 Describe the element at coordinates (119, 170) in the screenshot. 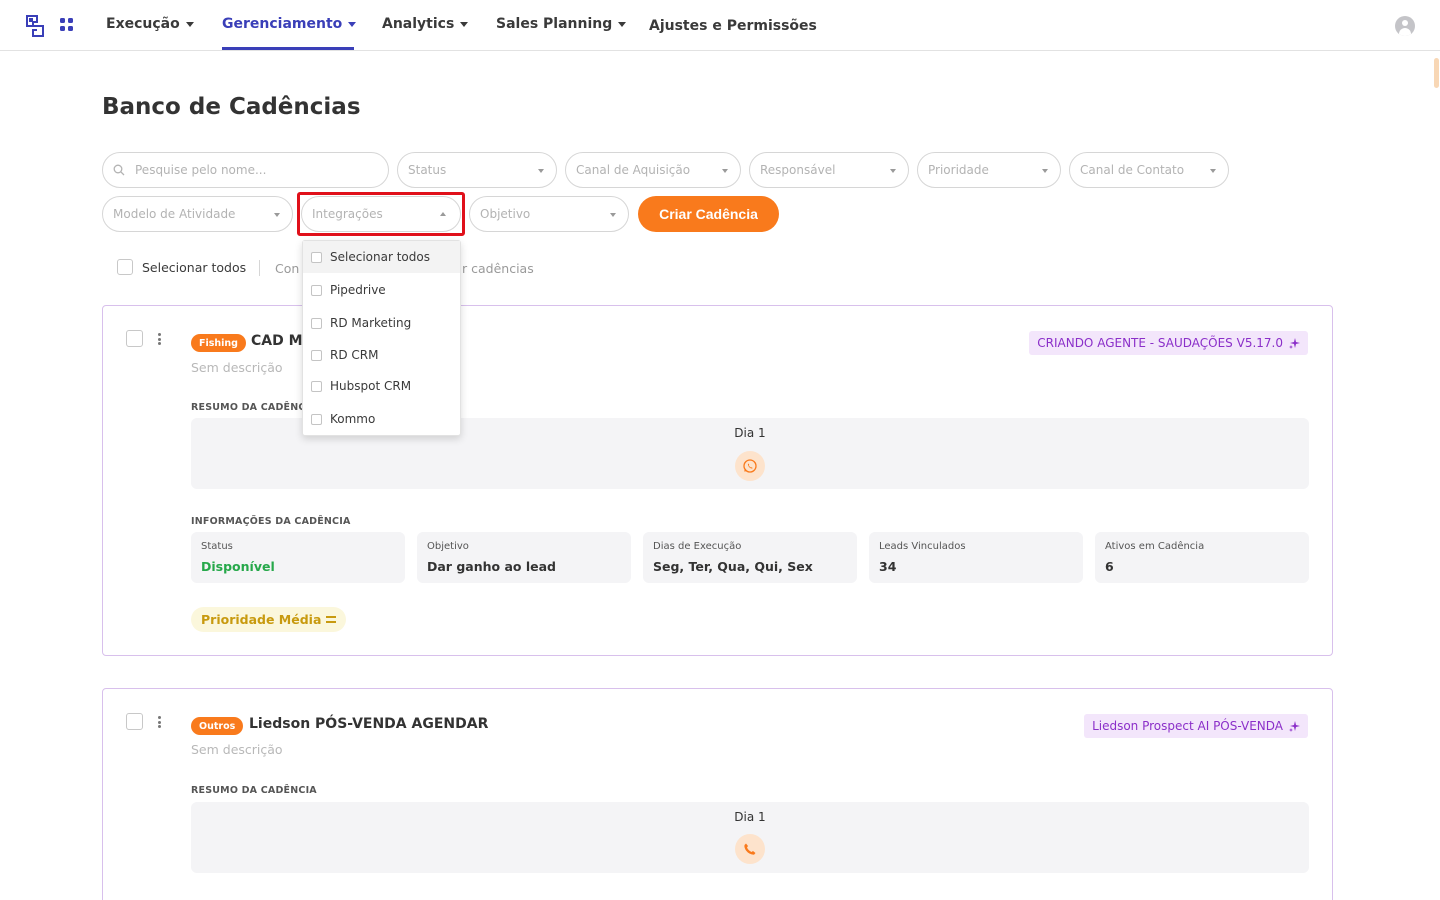

I see `search-icon` at that location.